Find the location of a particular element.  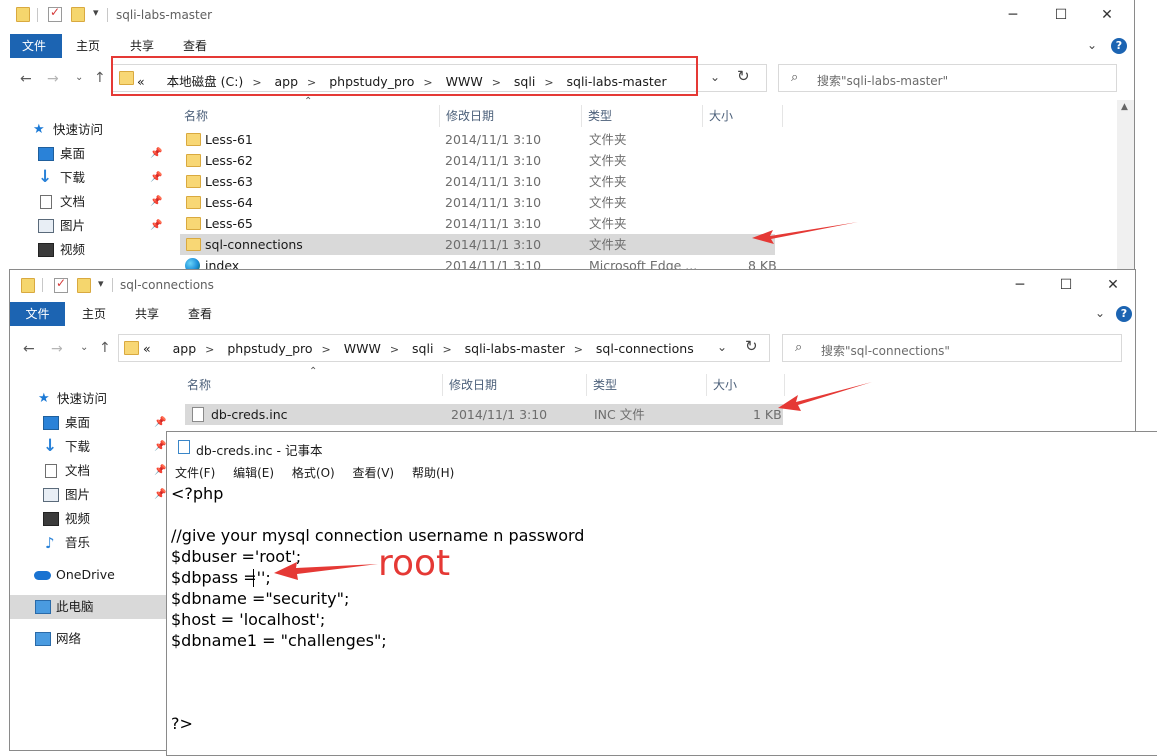

annotation-root-label: root is located at coordinates (414, 563).